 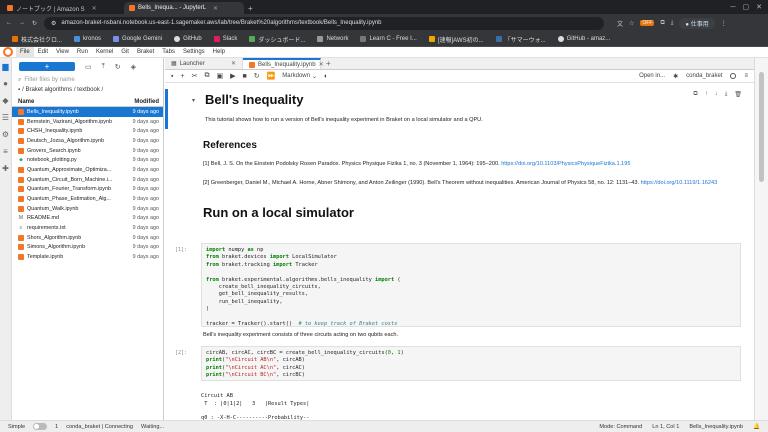 What do you see at coordinates (188, 39) in the screenshot?
I see `bookmark-item: GitHub` at bounding box center [188, 39].